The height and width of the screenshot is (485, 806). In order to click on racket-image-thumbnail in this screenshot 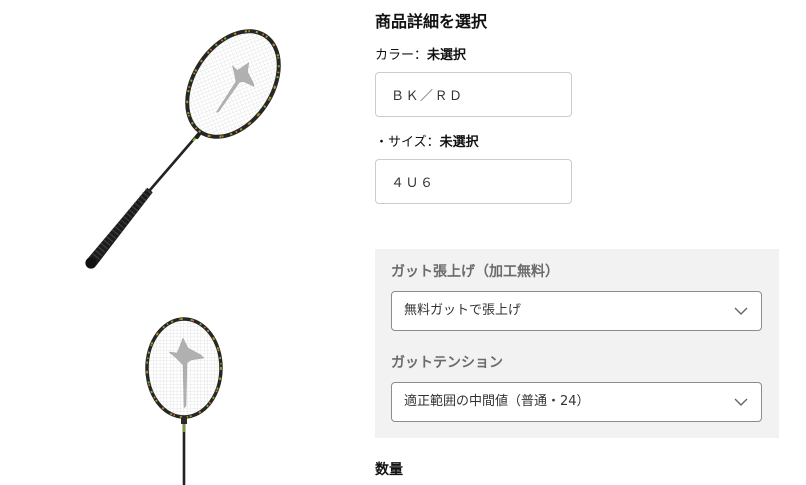, I will do `click(184, 401)`.